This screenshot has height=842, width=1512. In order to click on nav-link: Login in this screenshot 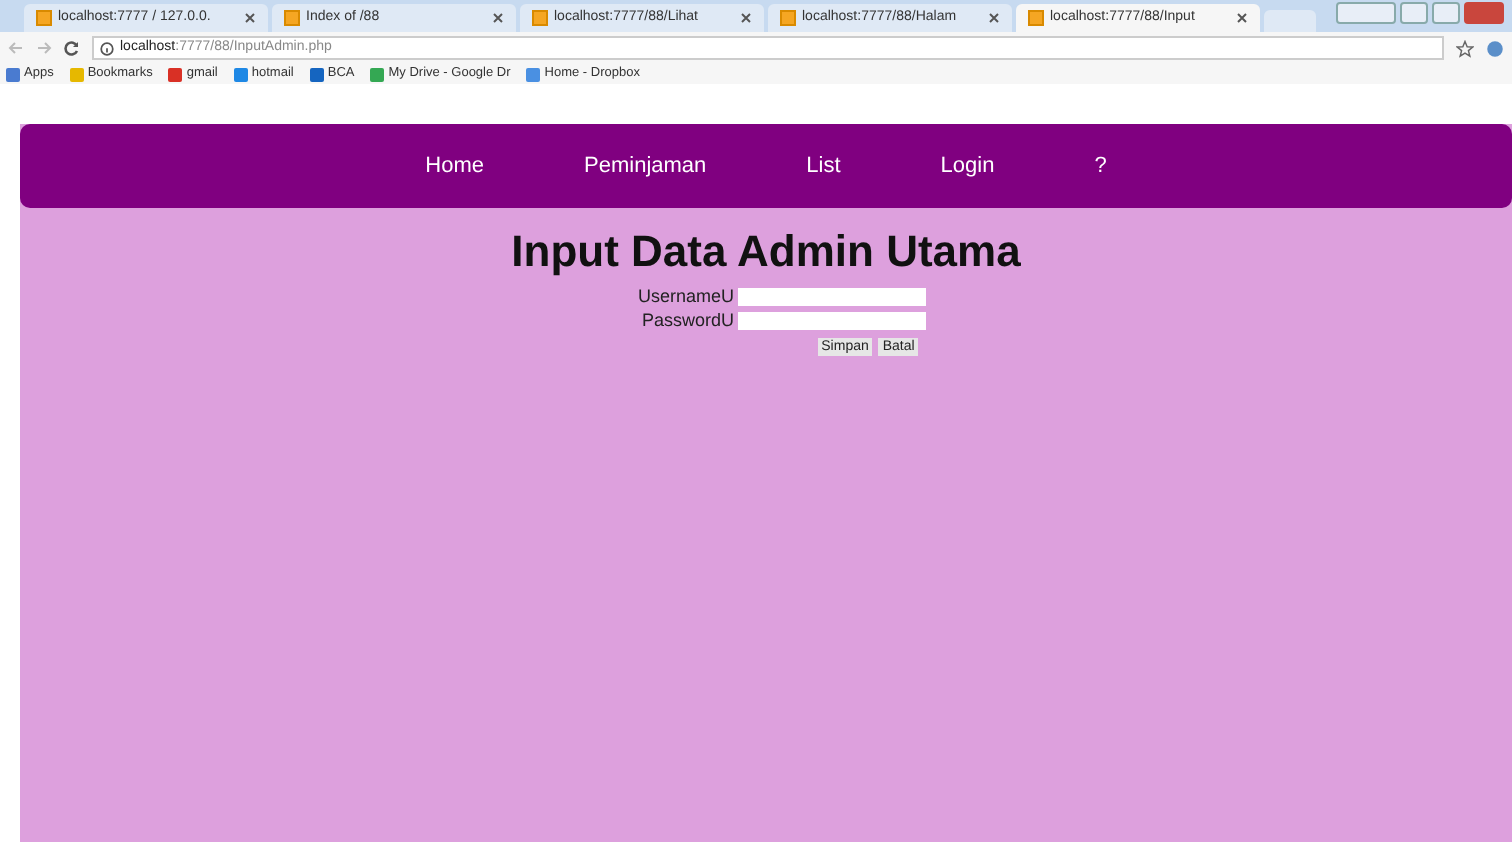, I will do `click(967, 166)`.